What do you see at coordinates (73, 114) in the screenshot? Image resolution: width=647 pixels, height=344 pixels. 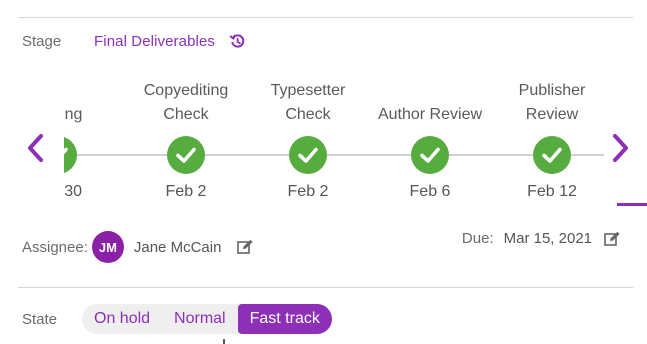 I see `timeline-step-title: Editing` at bounding box center [73, 114].